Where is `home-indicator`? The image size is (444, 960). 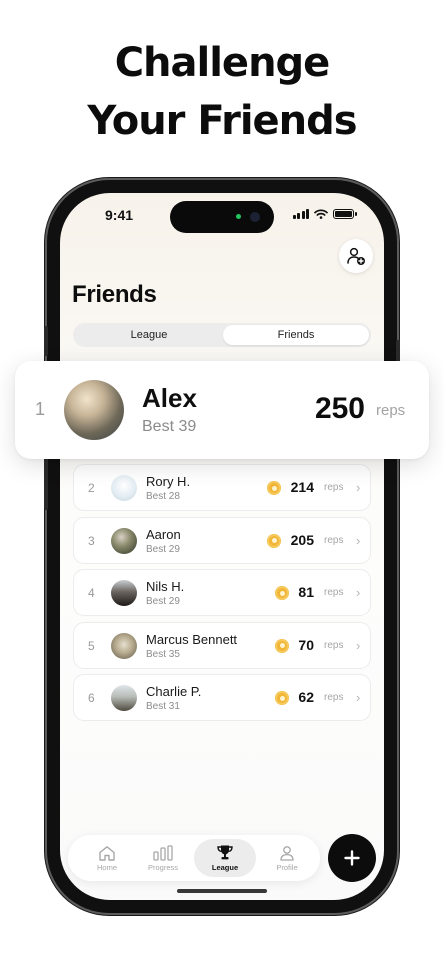
home-indicator is located at coordinates (222, 891).